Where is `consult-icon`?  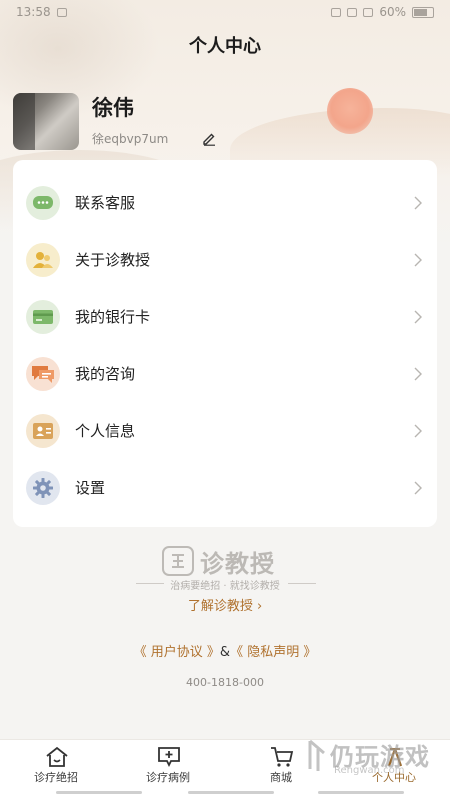
consult-icon is located at coordinates (43, 373).